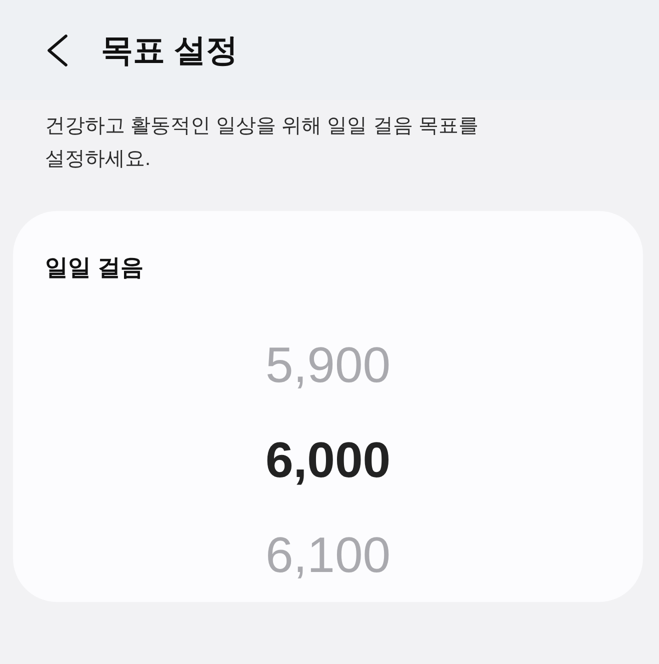 The image size is (659, 664). Describe the element at coordinates (328, 364) in the screenshot. I see `picker-value: 5,900` at that location.